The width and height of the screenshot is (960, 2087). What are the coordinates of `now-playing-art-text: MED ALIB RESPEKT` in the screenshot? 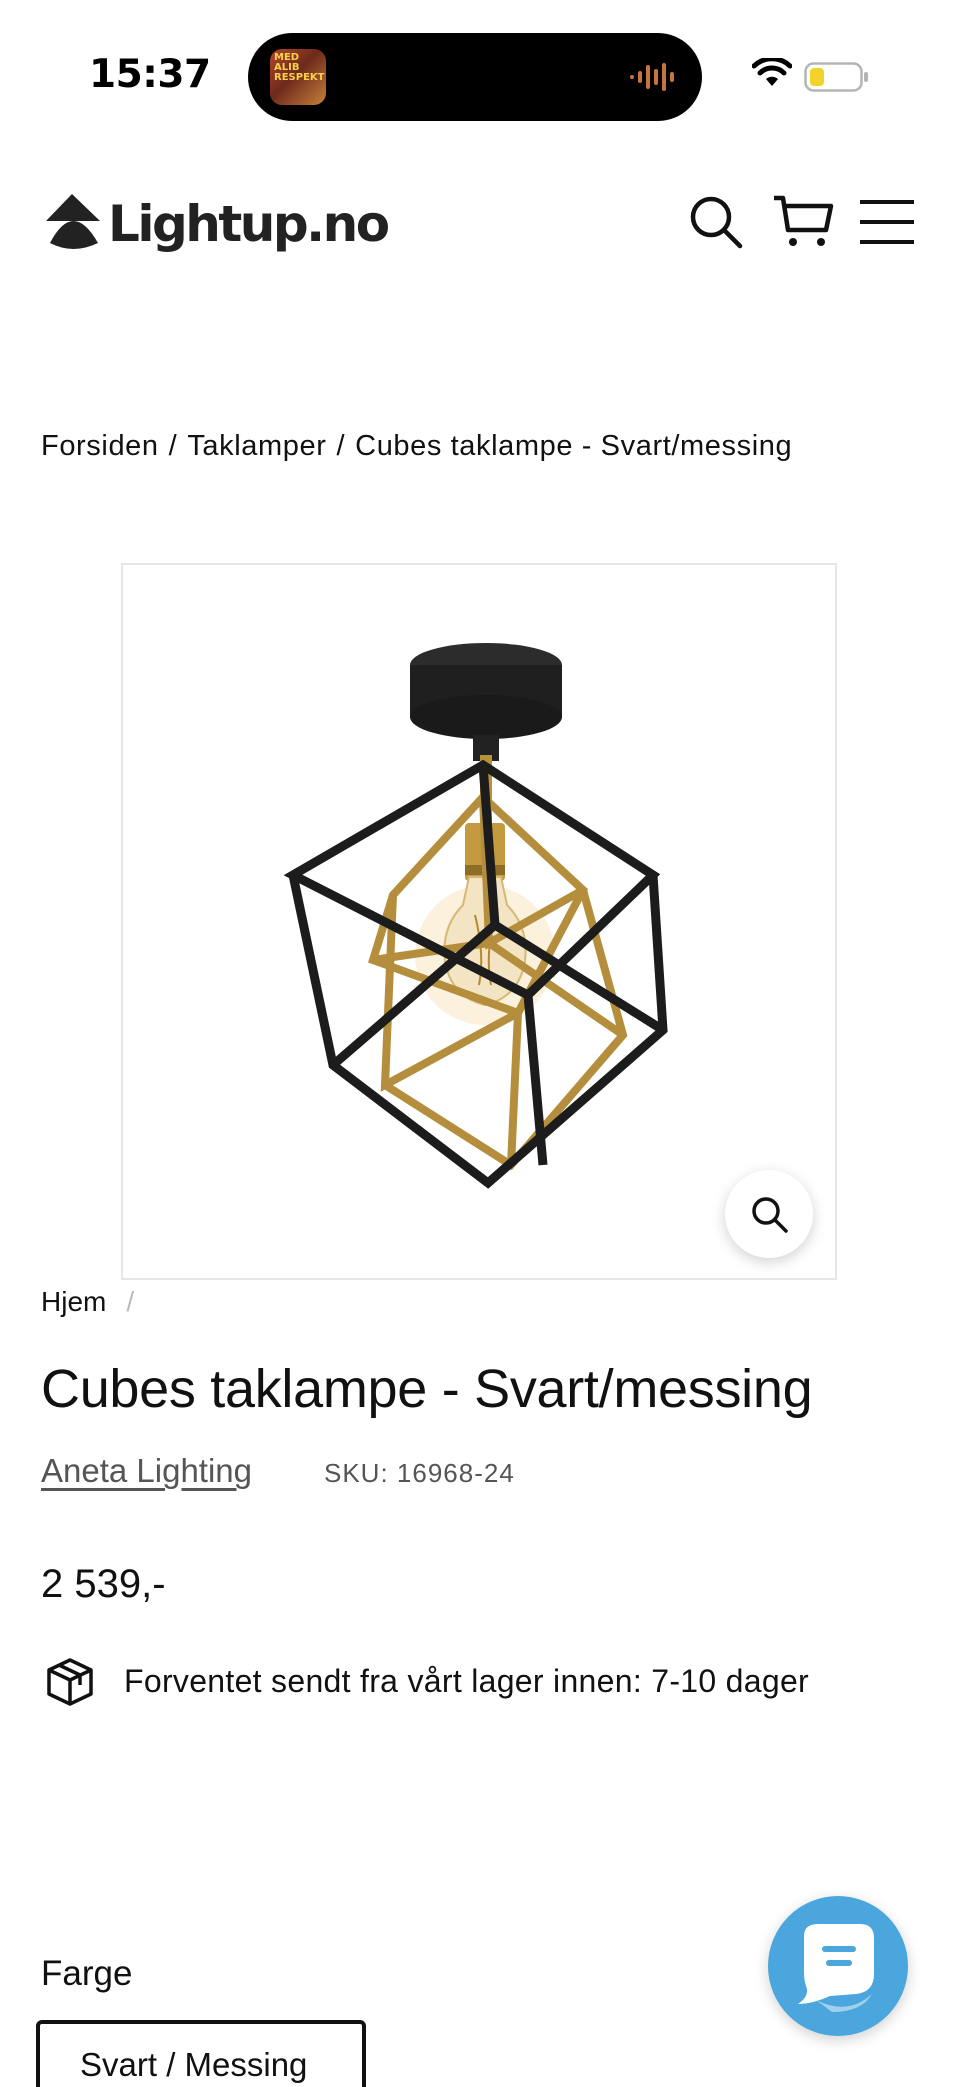 It's located at (299, 67).